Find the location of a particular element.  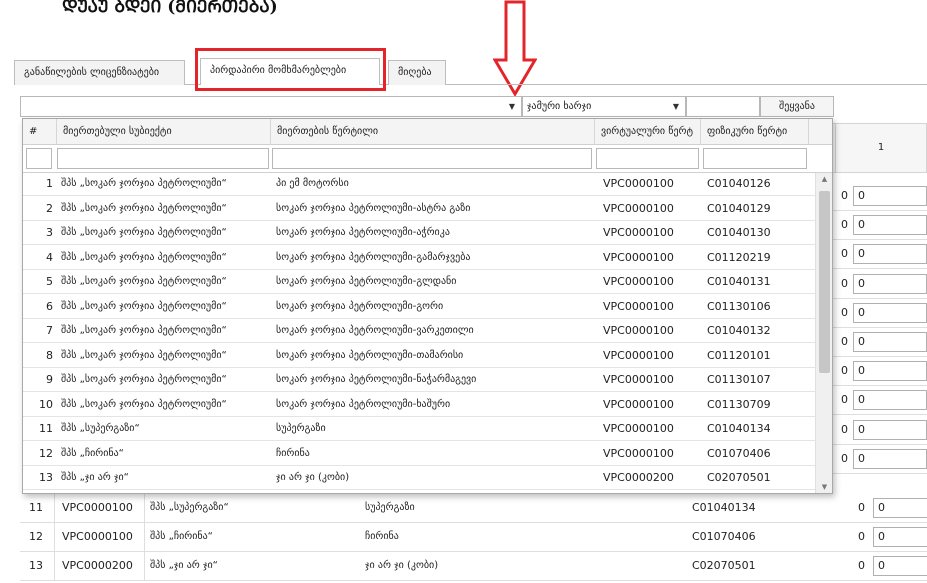

row-number: 9 is located at coordinates (49, 379).